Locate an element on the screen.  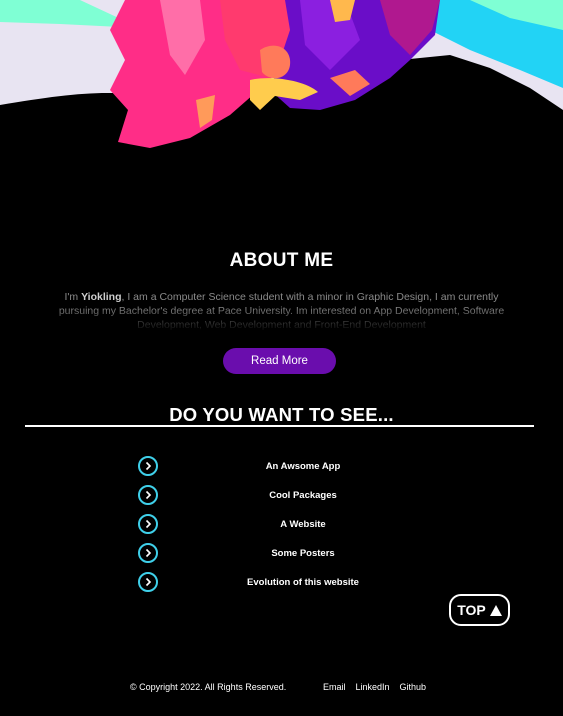
see-link-packages: Cool Packages is located at coordinates (283, 498).